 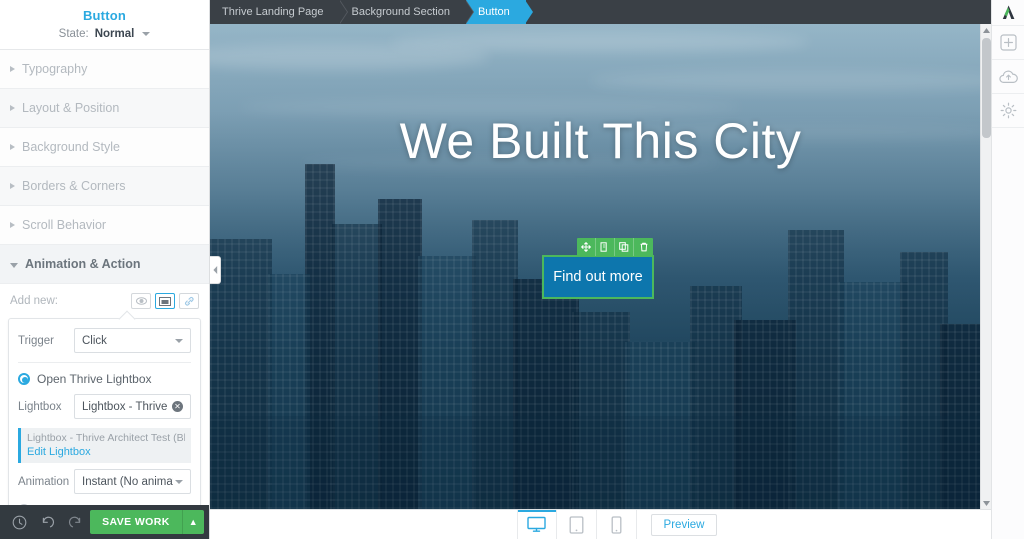 I want to click on radio-selected-icon, so click(x=24, y=379).